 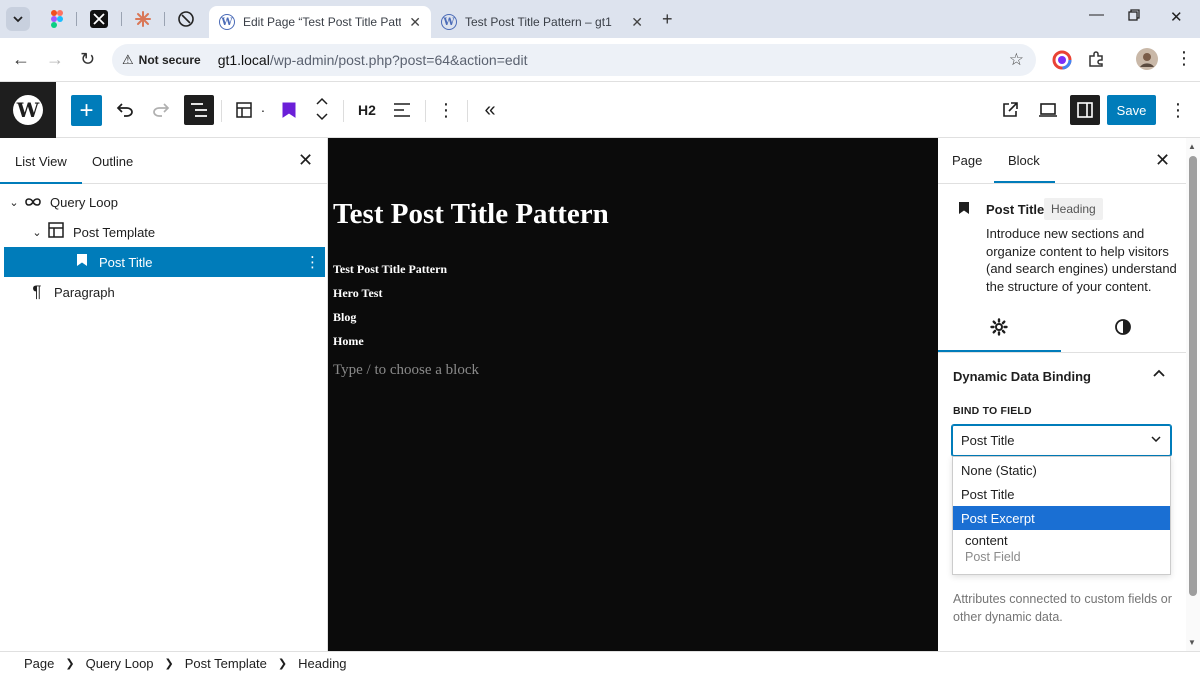 I want to click on breadcrumb-item: Post Template, so click(x=226, y=663).